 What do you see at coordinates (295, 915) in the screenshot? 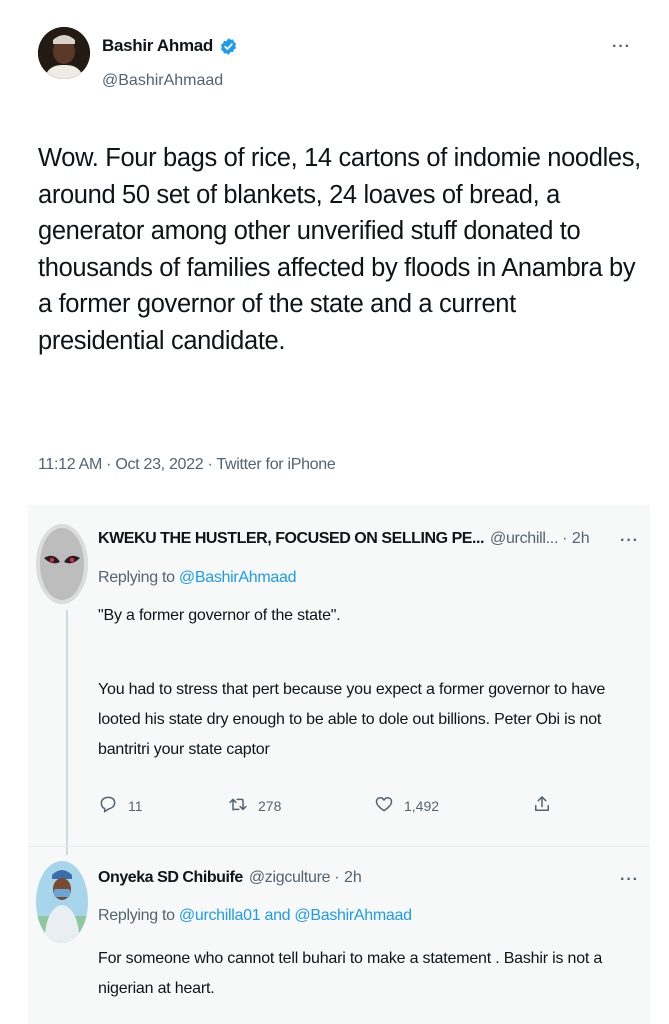
I see `replying-to-mention: @urchilla01 and @BashirAhmaad` at bounding box center [295, 915].